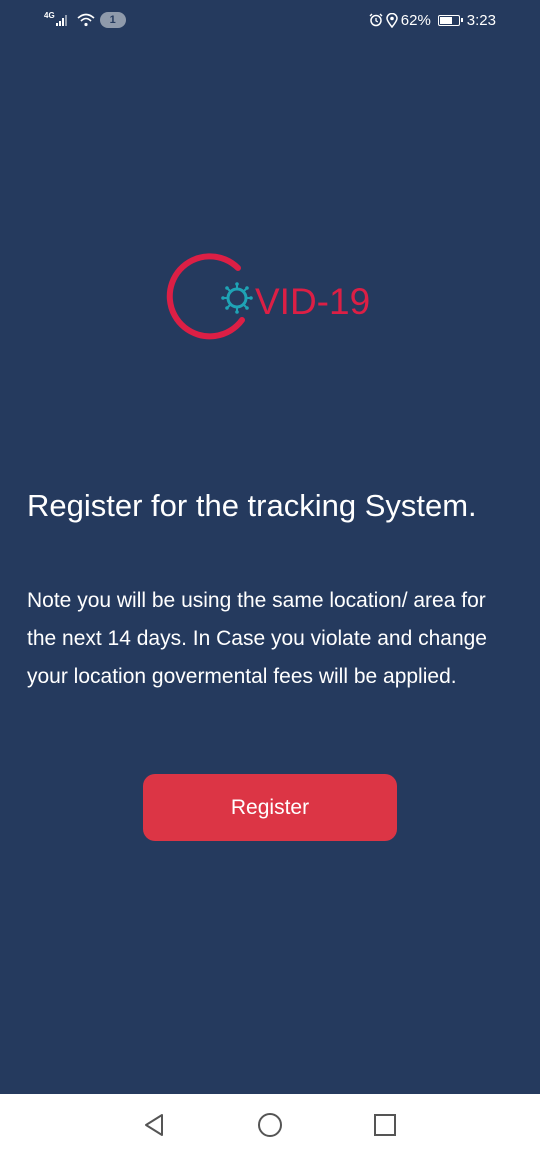  What do you see at coordinates (270, 807) in the screenshot?
I see `register-button: Register` at bounding box center [270, 807].